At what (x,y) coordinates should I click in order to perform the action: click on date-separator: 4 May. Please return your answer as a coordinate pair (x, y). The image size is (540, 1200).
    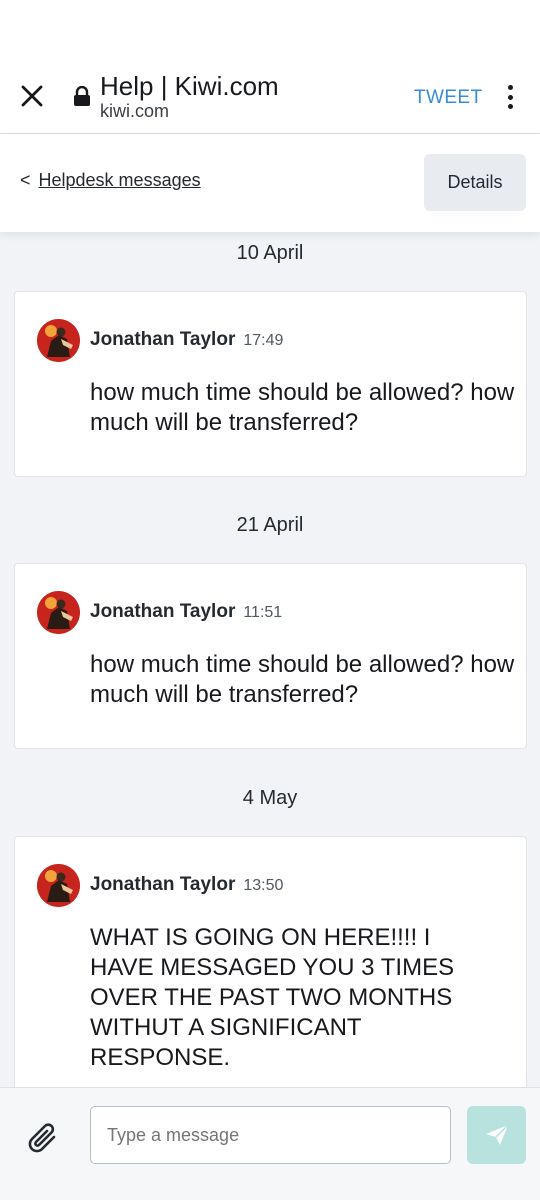
    Looking at the image, I should click on (270, 798).